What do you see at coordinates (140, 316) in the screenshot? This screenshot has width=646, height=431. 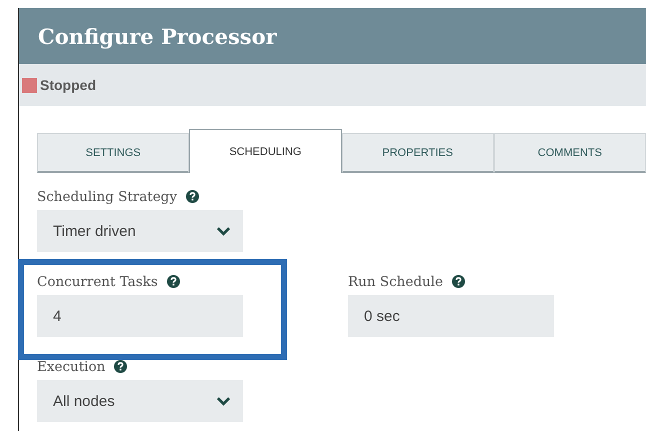 I see `input-field: 4` at bounding box center [140, 316].